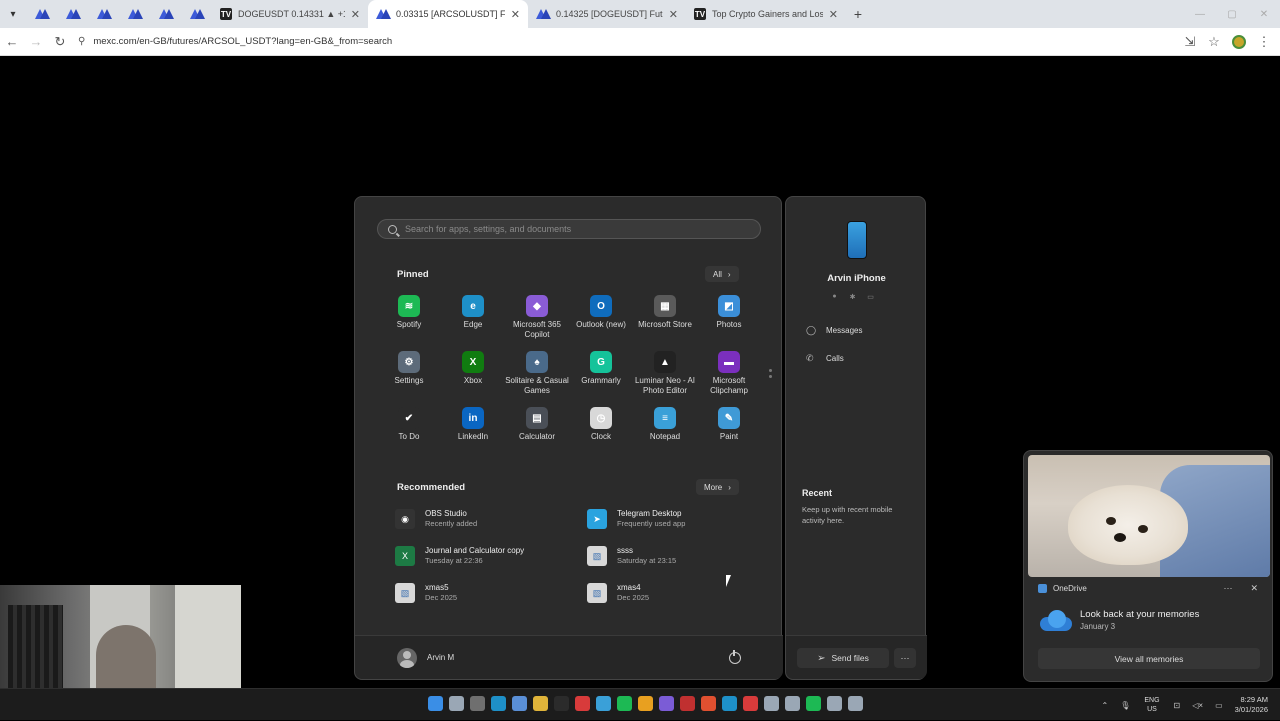 This screenshot has height=721, width=1280. I want to click on pinned-app: GGrammarly, so click(601, 379).